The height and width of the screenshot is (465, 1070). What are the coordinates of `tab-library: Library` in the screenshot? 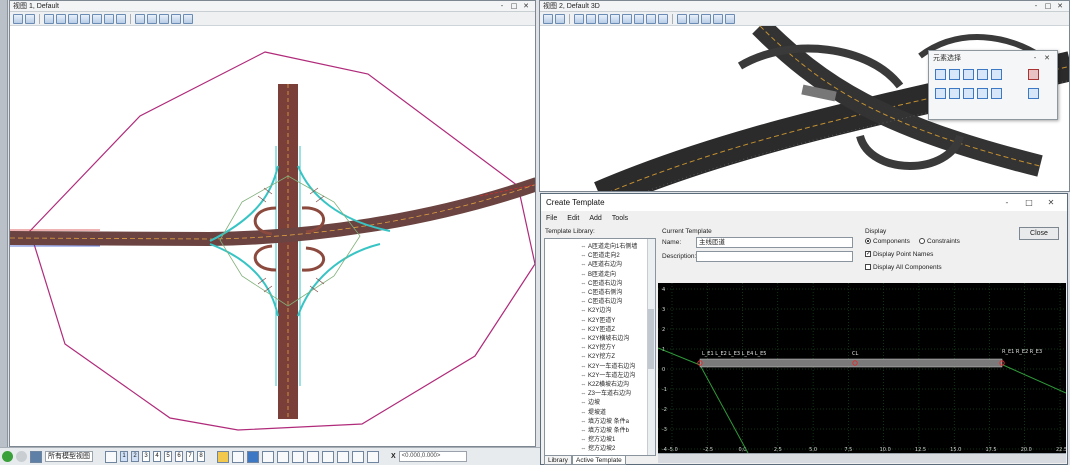 It's located at (558, 460).